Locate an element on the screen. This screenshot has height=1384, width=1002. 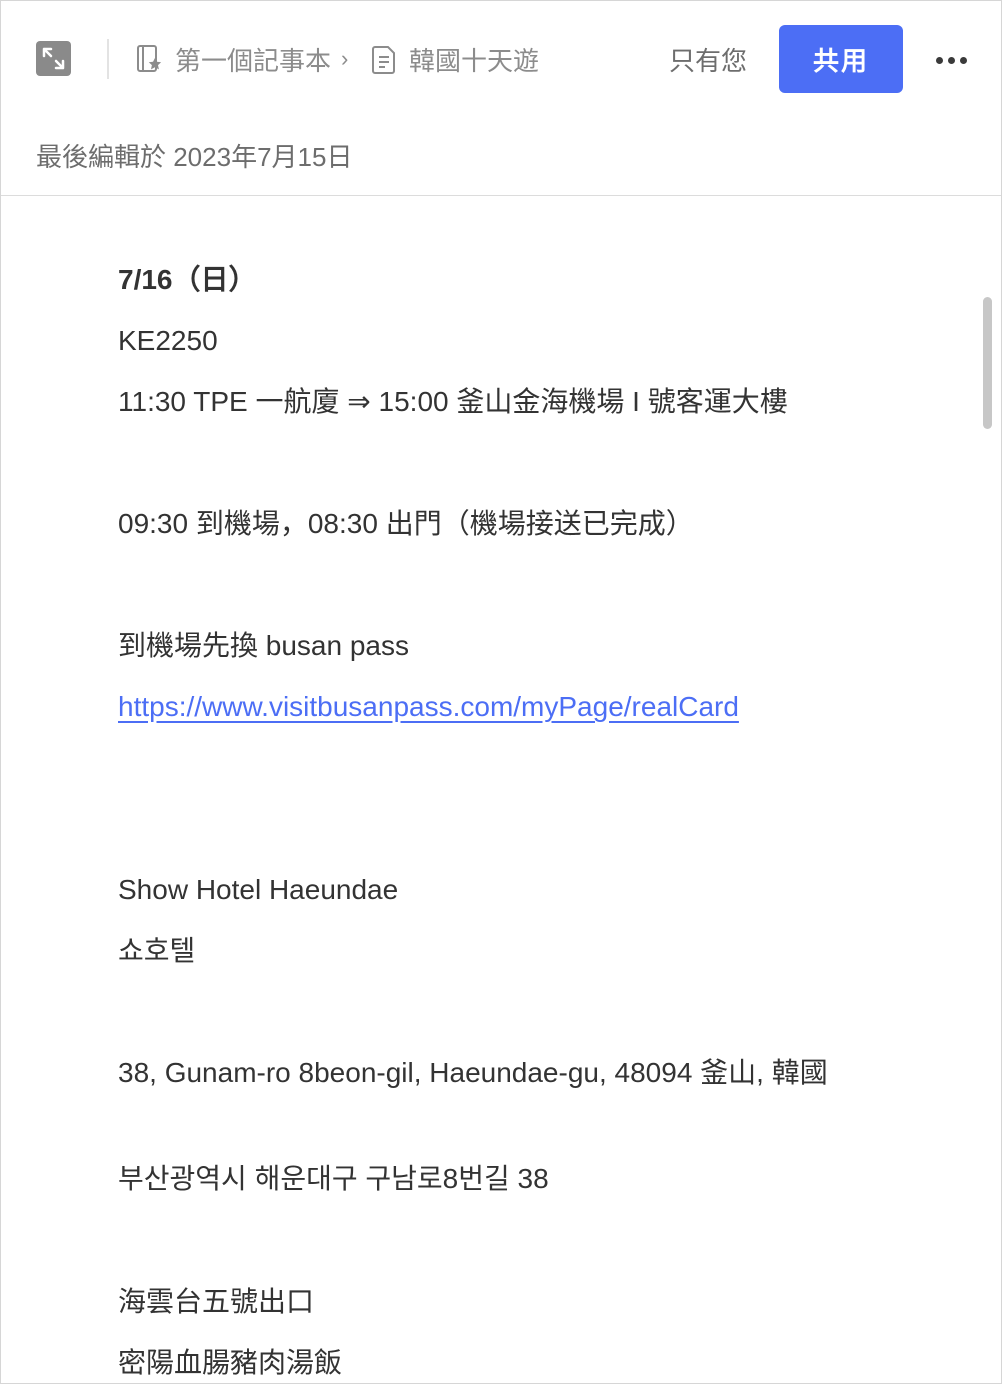
breadcrumb-notebook-label: 第一個記事本 is located at coordinates (253, 60).